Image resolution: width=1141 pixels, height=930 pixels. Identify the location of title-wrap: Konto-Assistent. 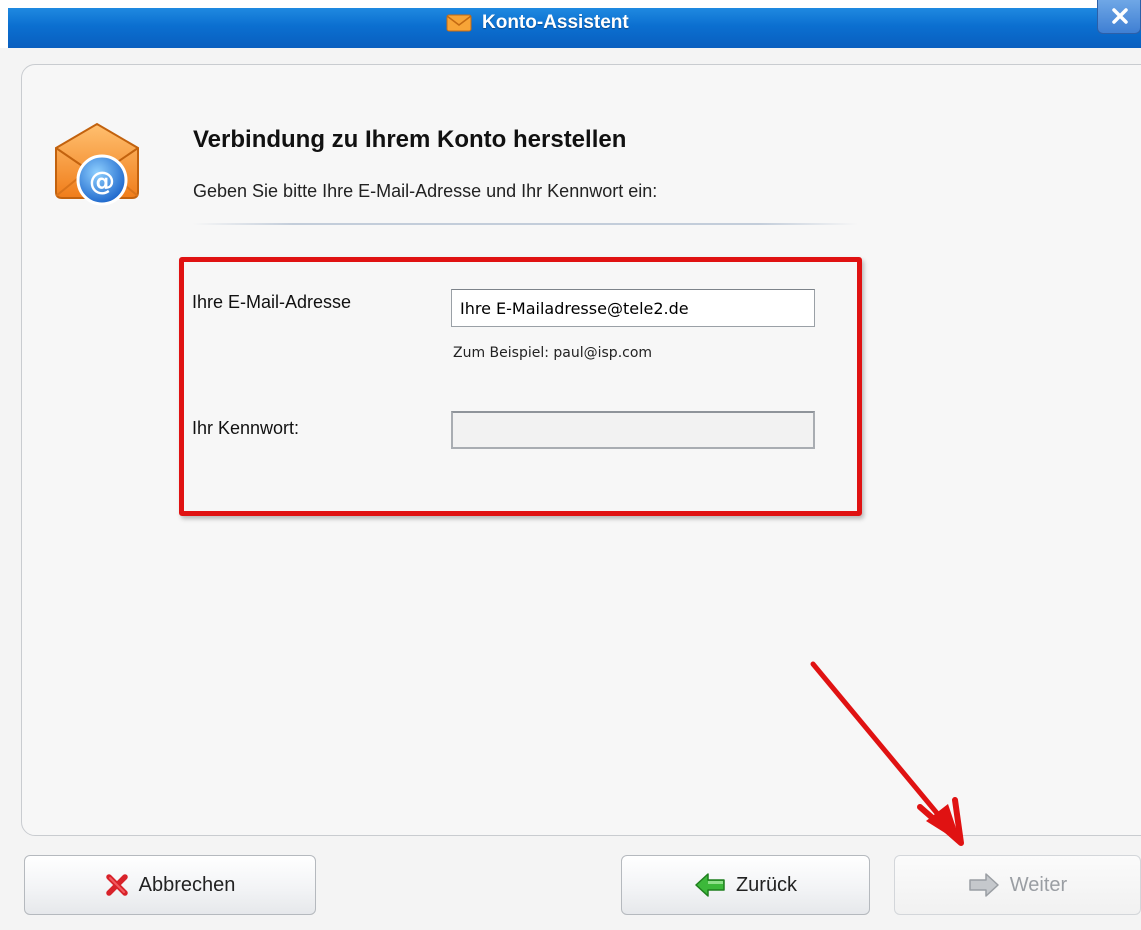
(537, 23).